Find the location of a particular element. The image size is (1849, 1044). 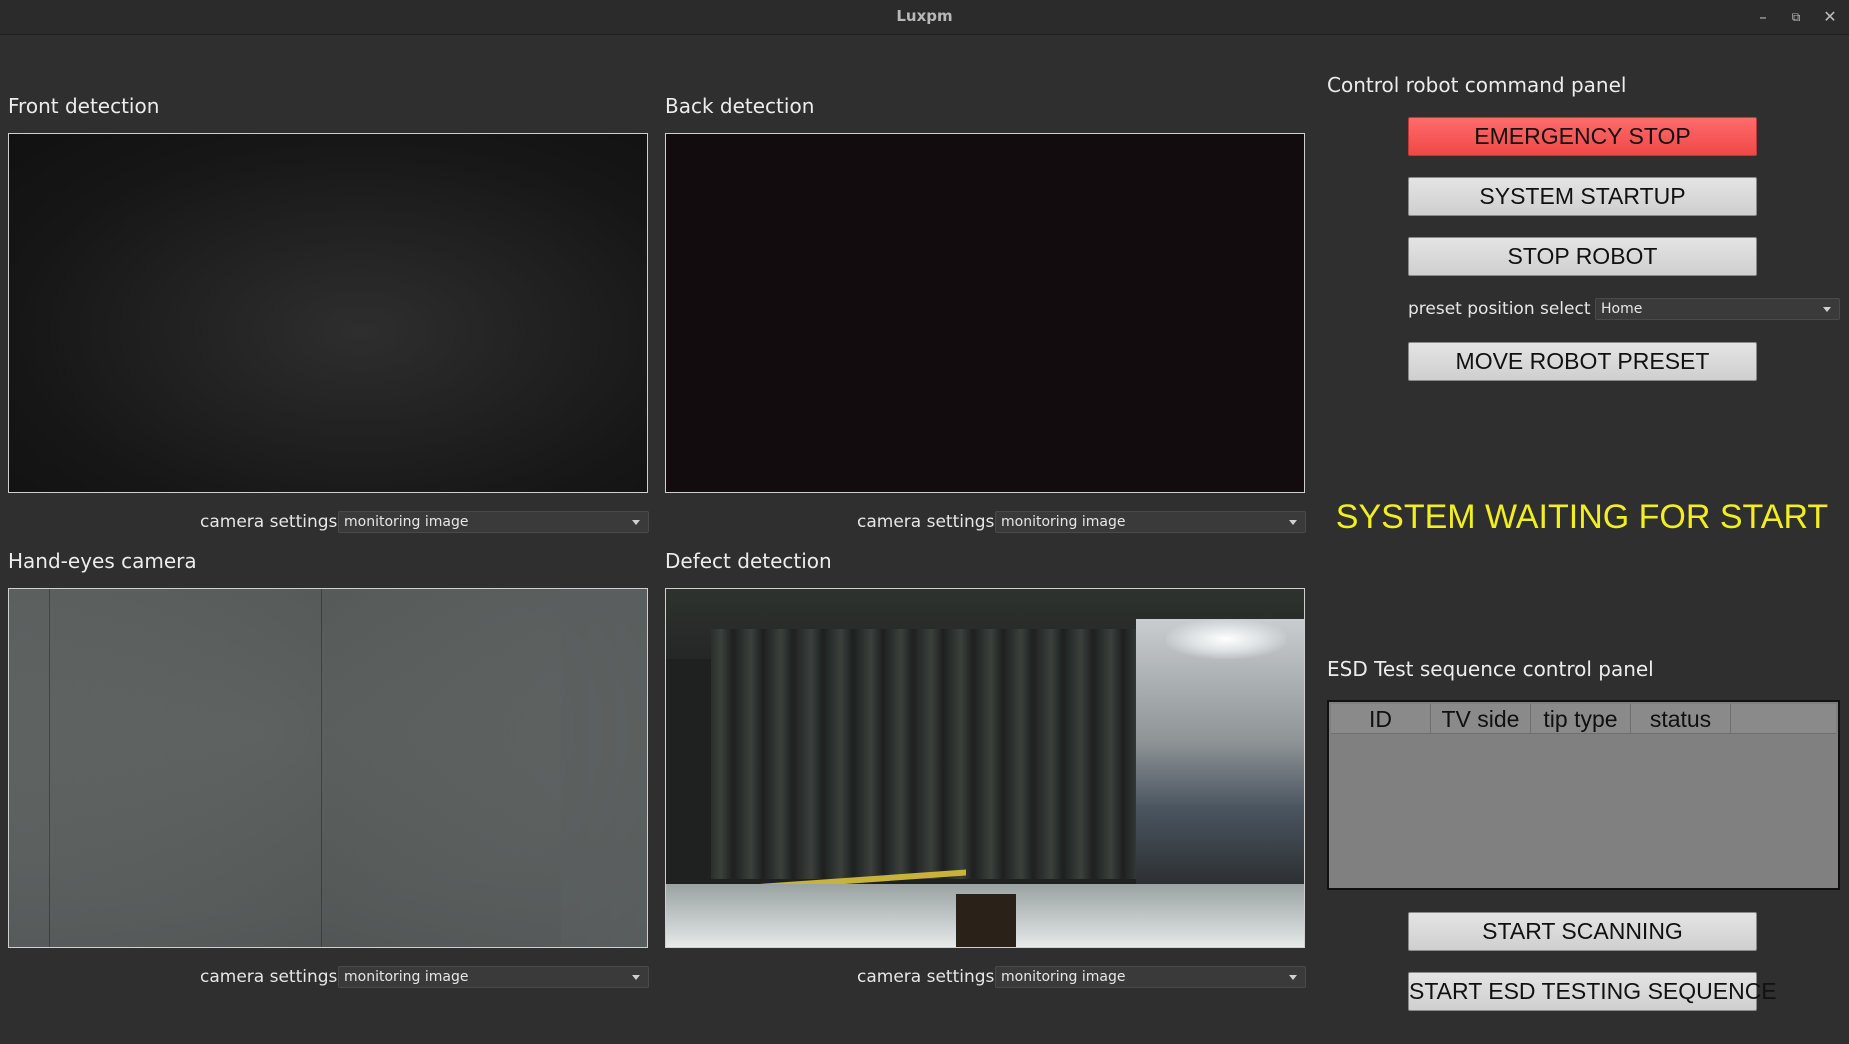

start-scanning-button: START SCANNING is located at coordinates (1582, 931).